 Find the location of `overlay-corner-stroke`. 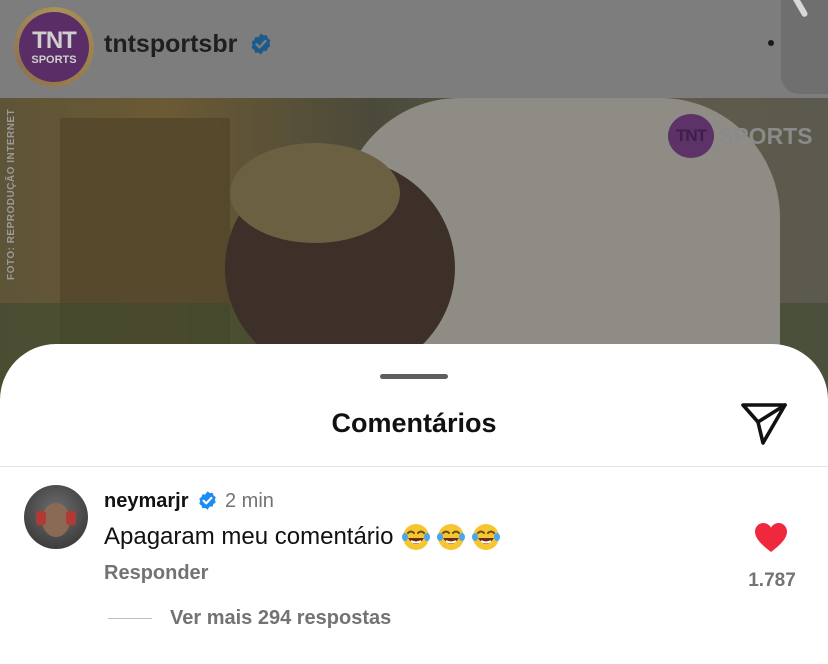

overlay-corner-stroke is located at coordinates (800, 9).